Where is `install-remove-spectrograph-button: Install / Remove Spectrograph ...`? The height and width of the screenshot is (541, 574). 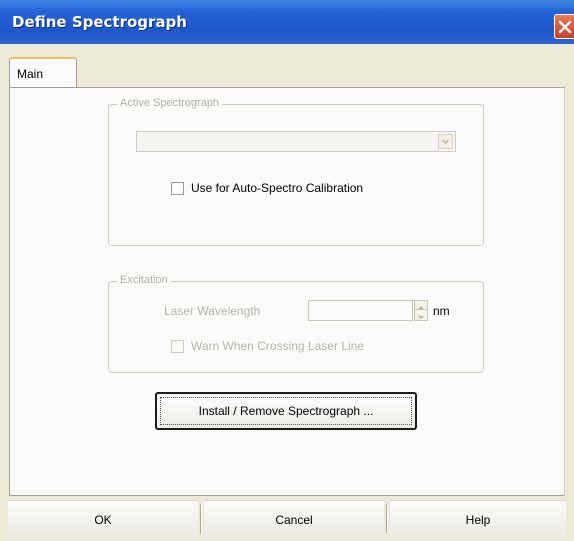 install-remove-spectrograph-button: Install / Remove Spectrograph ... is located at coordinates (286, 411).